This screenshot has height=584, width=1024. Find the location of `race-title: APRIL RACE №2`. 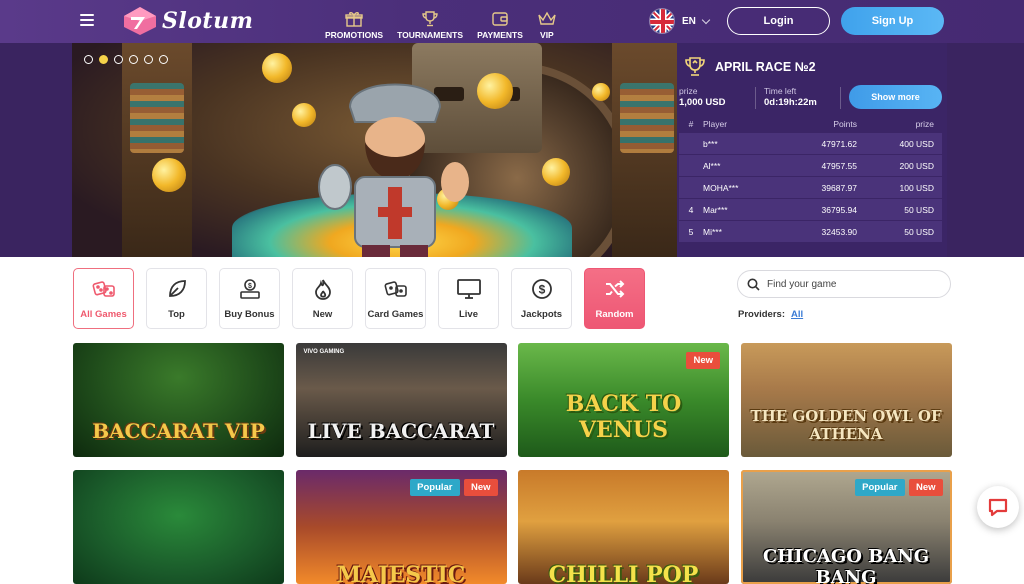

race-title: APRIL RACE №2 is located at coordinates (749, 67).